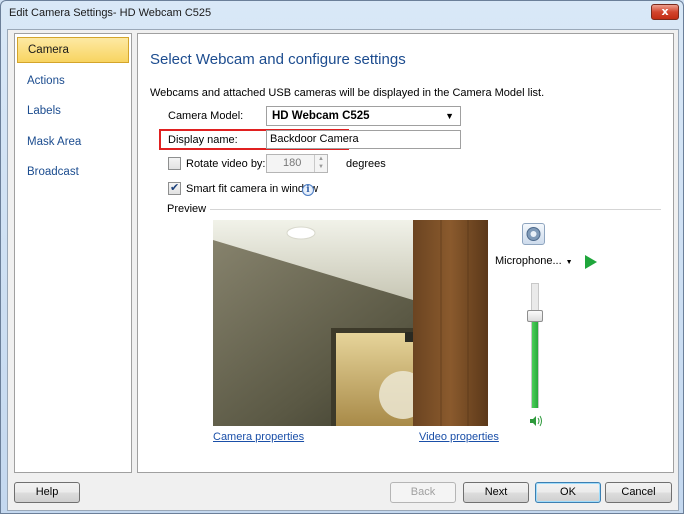 The image size is (684, 514). I want to click on microphone-select: Microphone... ▼, so click(534, 261).